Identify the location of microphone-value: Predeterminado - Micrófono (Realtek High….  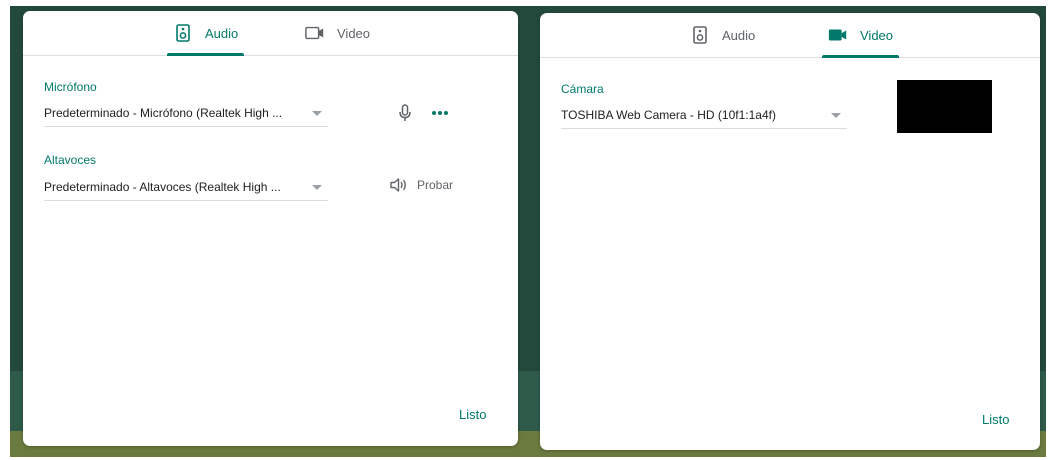
(163, 113).